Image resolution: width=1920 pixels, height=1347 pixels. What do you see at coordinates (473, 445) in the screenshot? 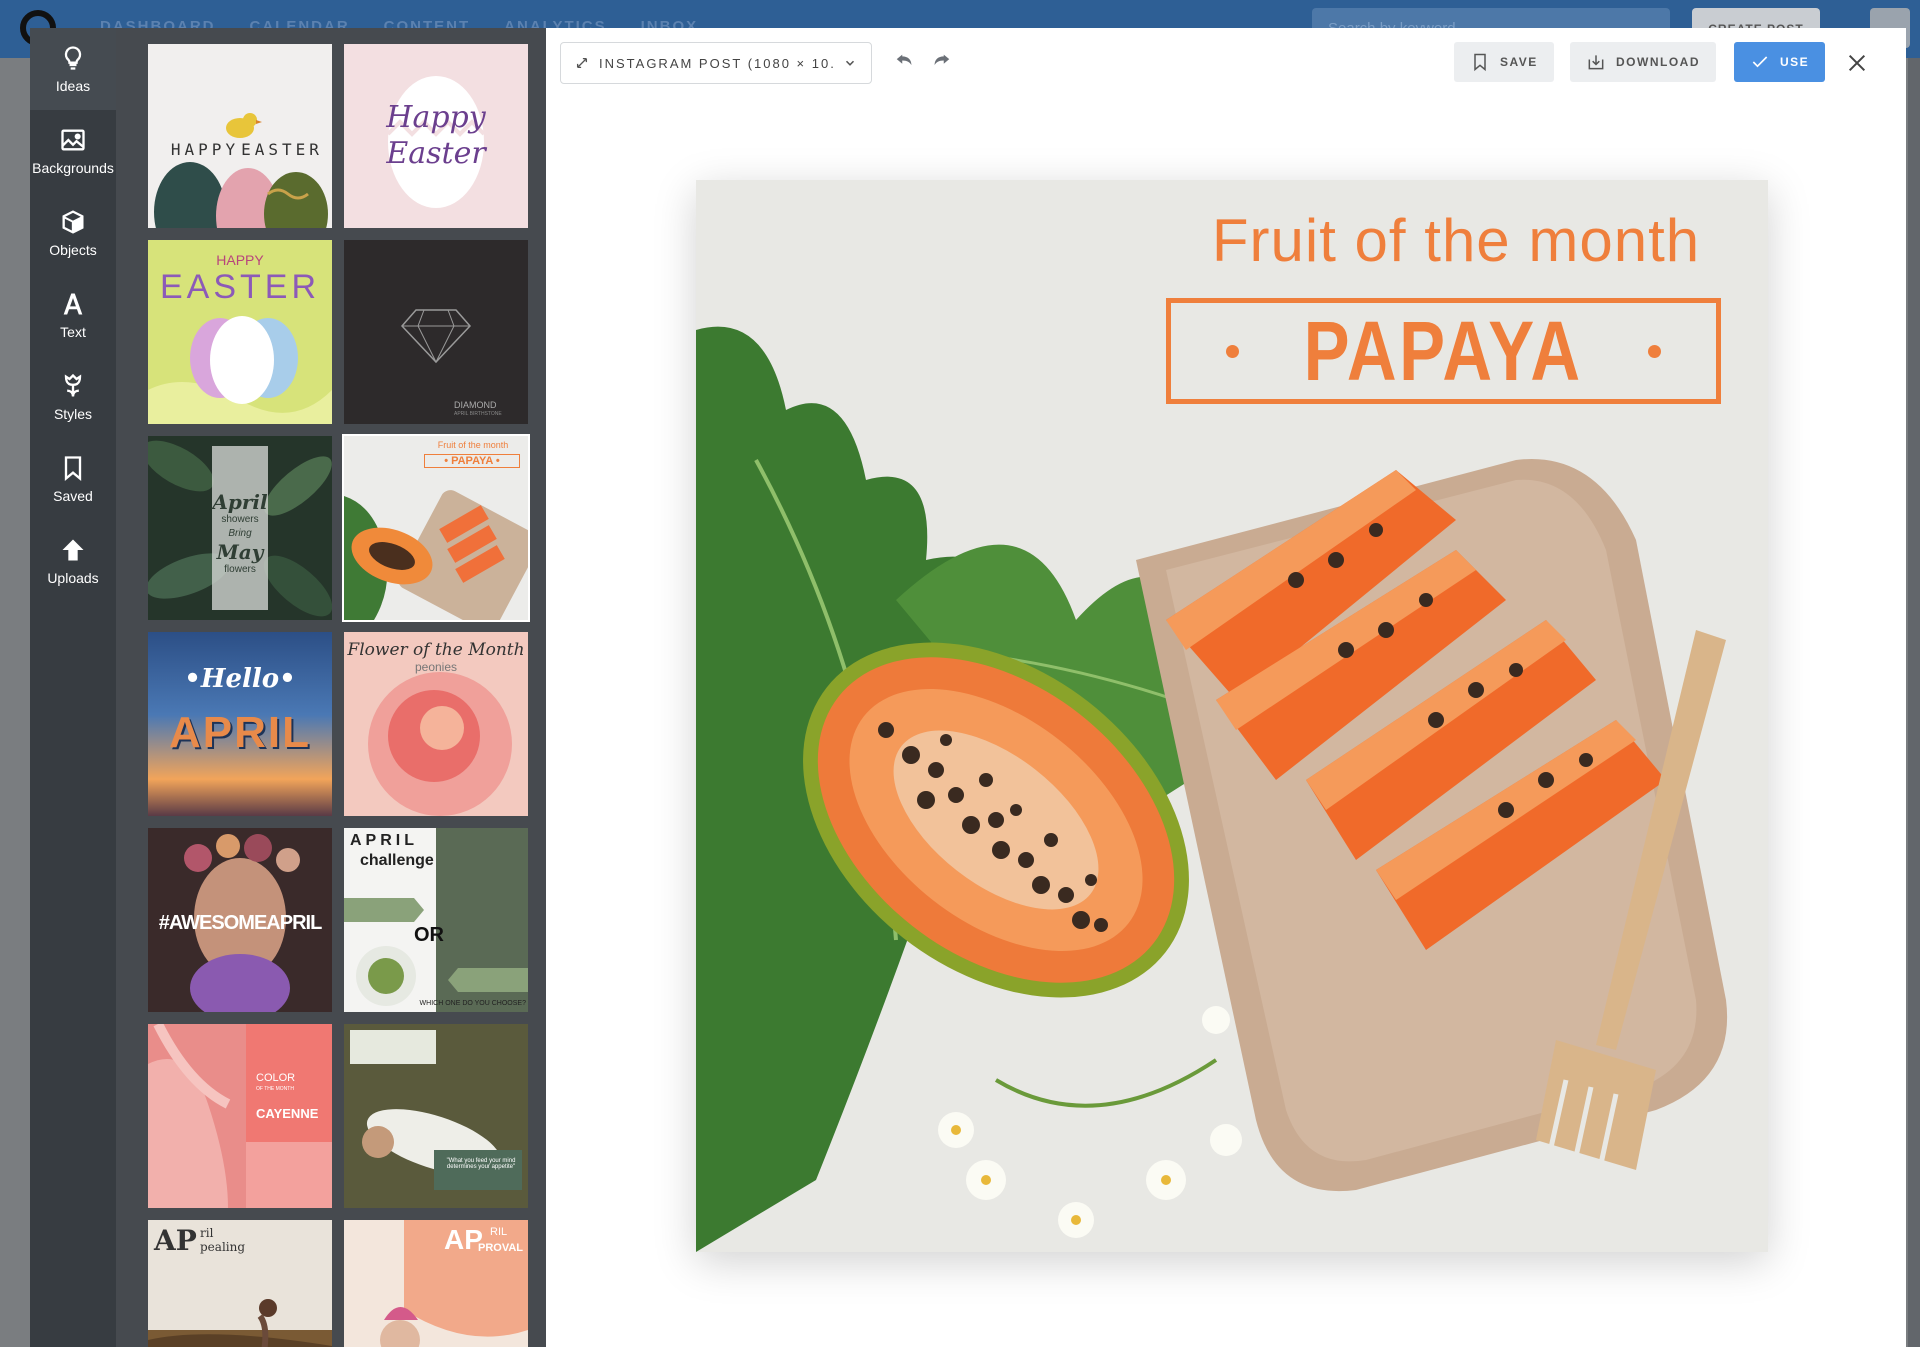
I see `thumb-text: Fruit of the month` at bounding box center [473, 445].